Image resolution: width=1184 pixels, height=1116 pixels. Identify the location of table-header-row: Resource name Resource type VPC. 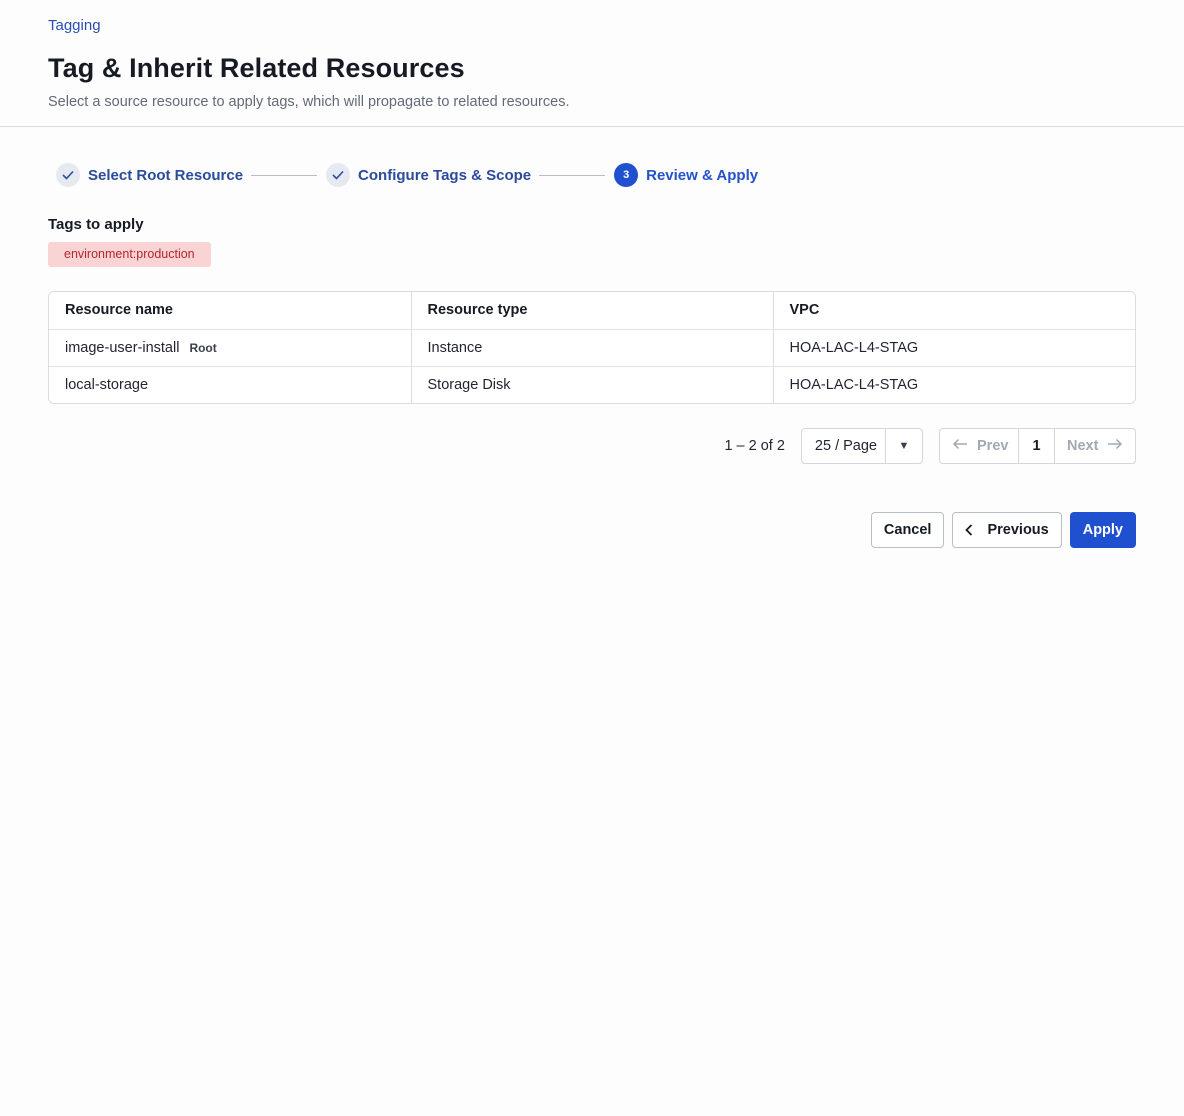
(592, 311).